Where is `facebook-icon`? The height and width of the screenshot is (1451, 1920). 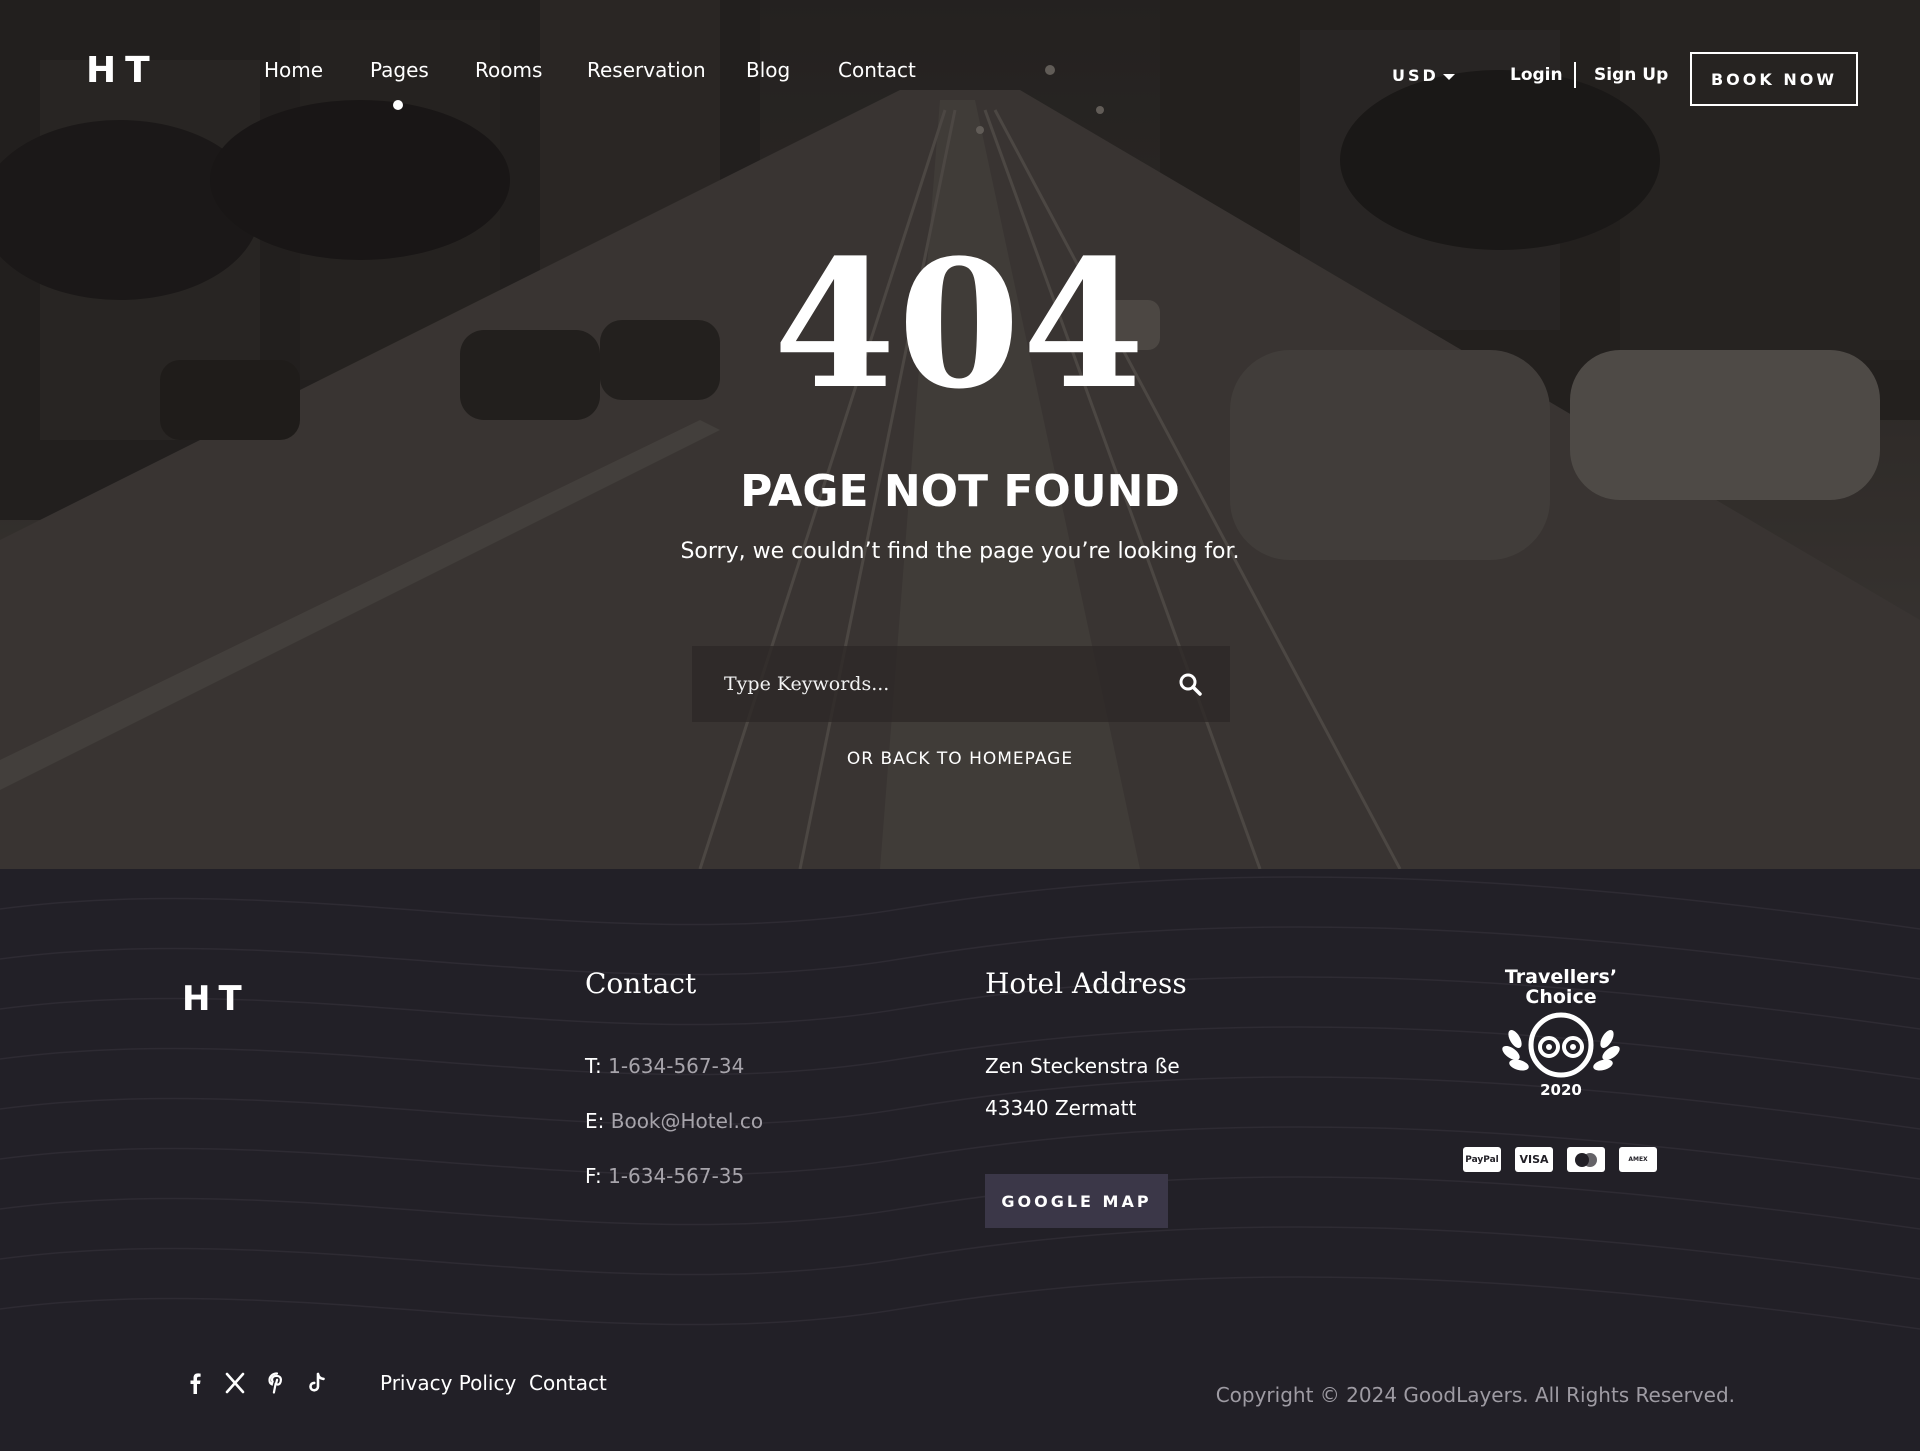 facebook-icon is located at coordinates (195, 1383).